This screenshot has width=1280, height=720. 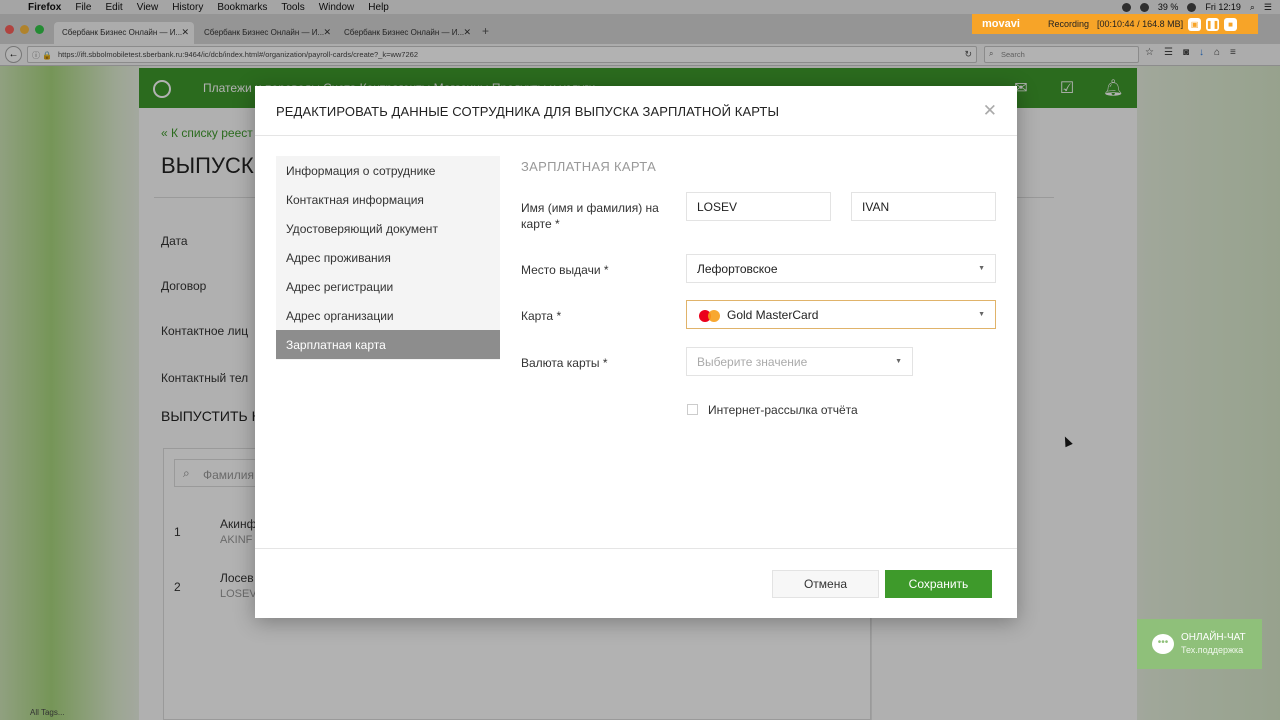 What do you see at coordinates (565, 270) in the screenshot?
I see `issue-place-label: Место выдачи *` at bounding box center [565, 270].